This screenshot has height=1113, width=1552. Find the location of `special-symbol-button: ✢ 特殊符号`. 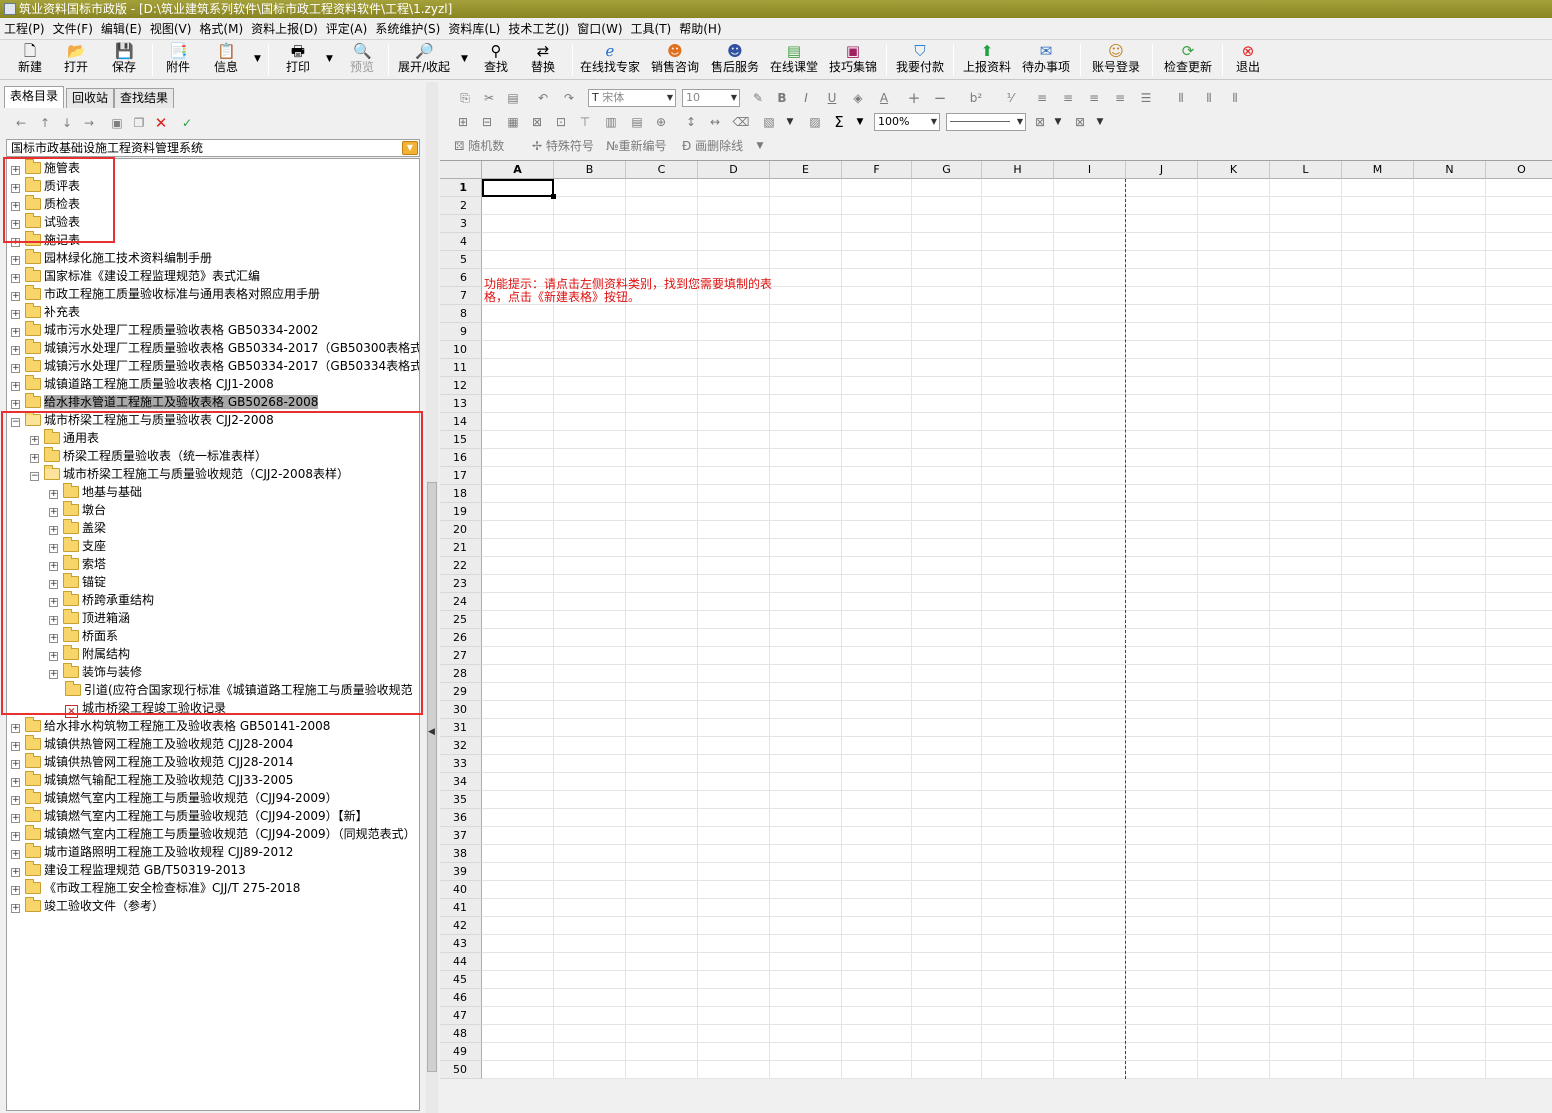

special-symbol-button: ✢ 特殊符号 is located at coordinates (567, 146).